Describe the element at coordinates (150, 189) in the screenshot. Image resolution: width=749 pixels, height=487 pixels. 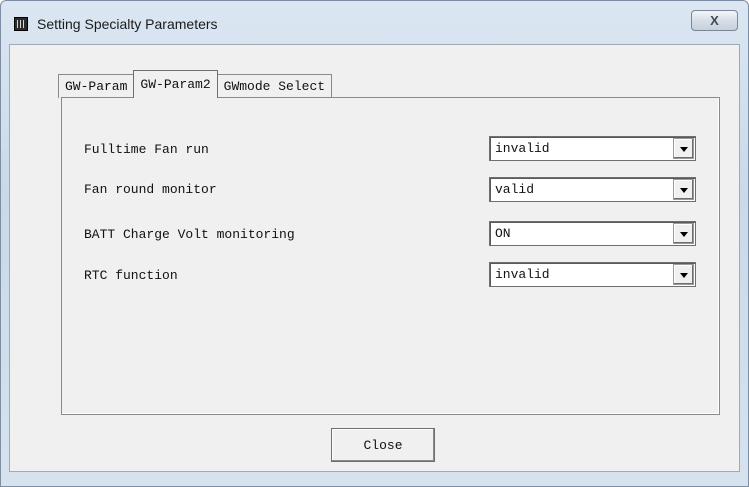
I see `fan-round-monitor-label: Fan round monitor` at that location.